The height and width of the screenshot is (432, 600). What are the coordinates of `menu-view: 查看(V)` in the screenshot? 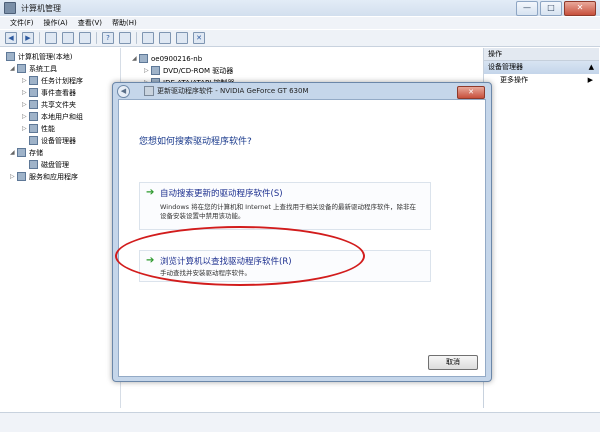 It's located at (90, 23).